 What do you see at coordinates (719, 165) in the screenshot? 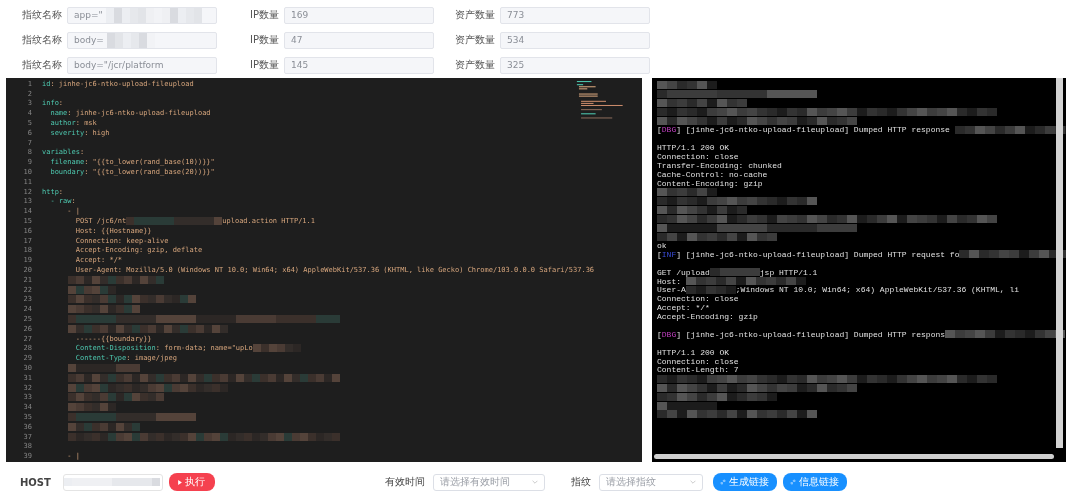
I see `log-text: Transfer-Encoding: chunked` at bounding box center [719, 165].